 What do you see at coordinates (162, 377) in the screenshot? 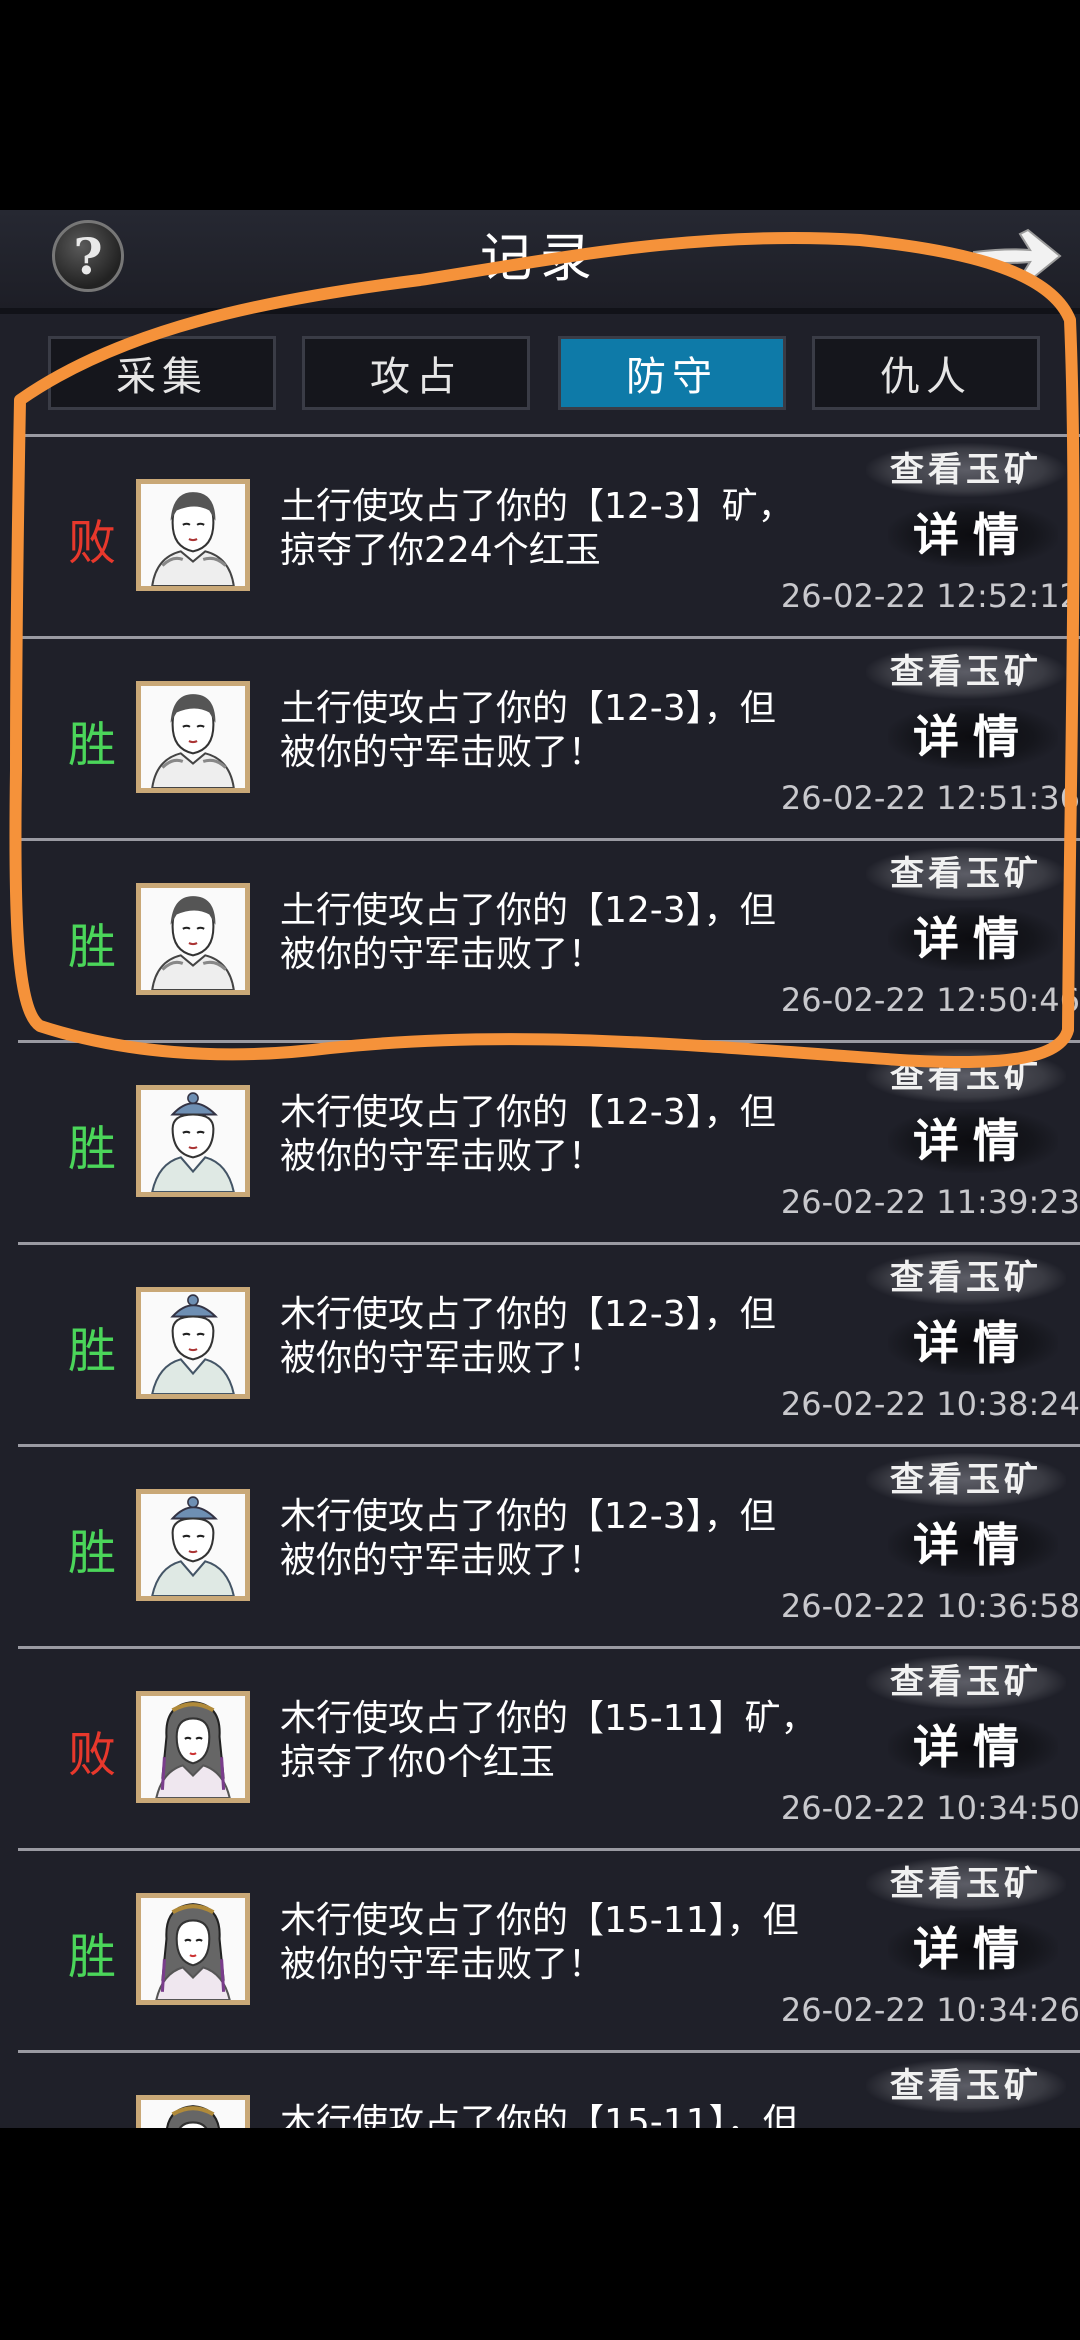
I see `tab-label: 采集` at bounding box center [162, 377].